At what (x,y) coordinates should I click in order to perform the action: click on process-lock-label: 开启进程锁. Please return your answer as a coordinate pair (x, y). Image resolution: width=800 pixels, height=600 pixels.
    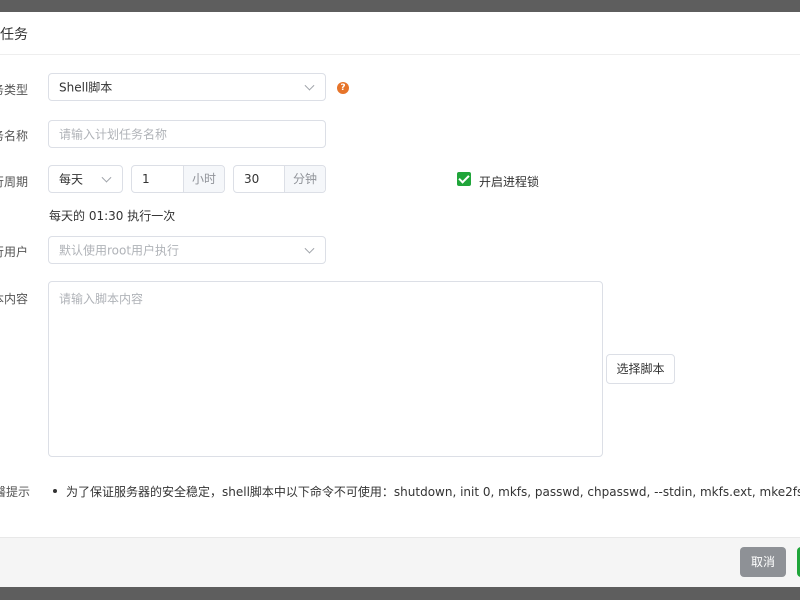
    Looking at the image, I should click on (509, 182).